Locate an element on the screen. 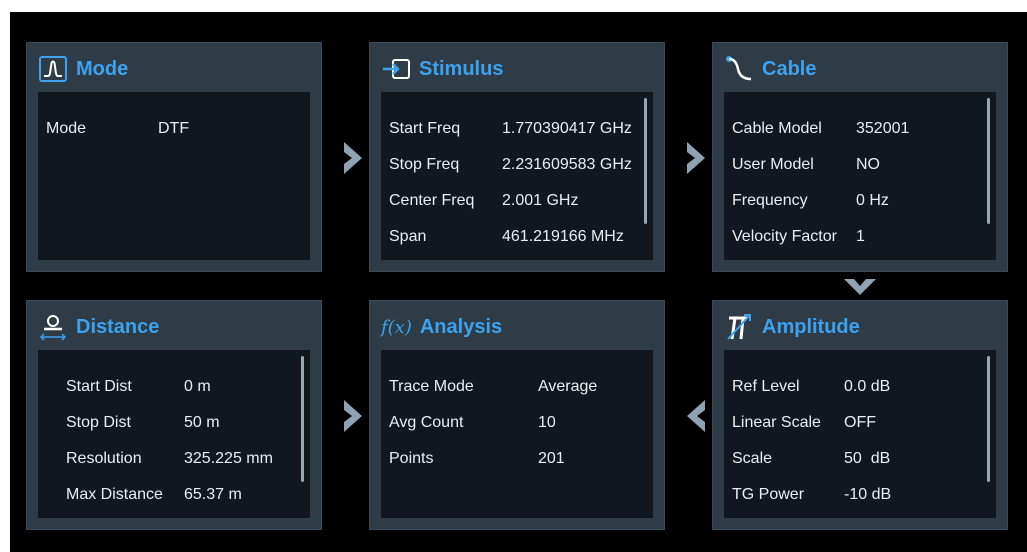  list-item: Cable Model 352001 is located at coordinates (860, 133).